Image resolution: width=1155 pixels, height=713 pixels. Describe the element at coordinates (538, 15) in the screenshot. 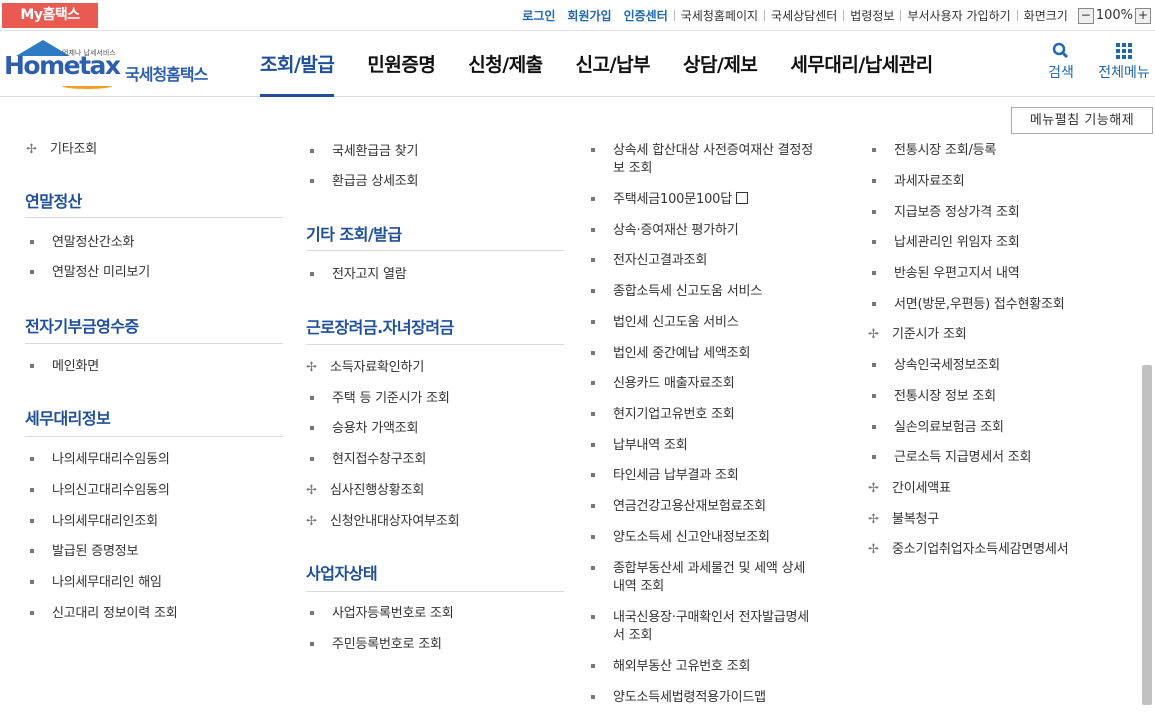

I see `login-link: 로그인` at that location.